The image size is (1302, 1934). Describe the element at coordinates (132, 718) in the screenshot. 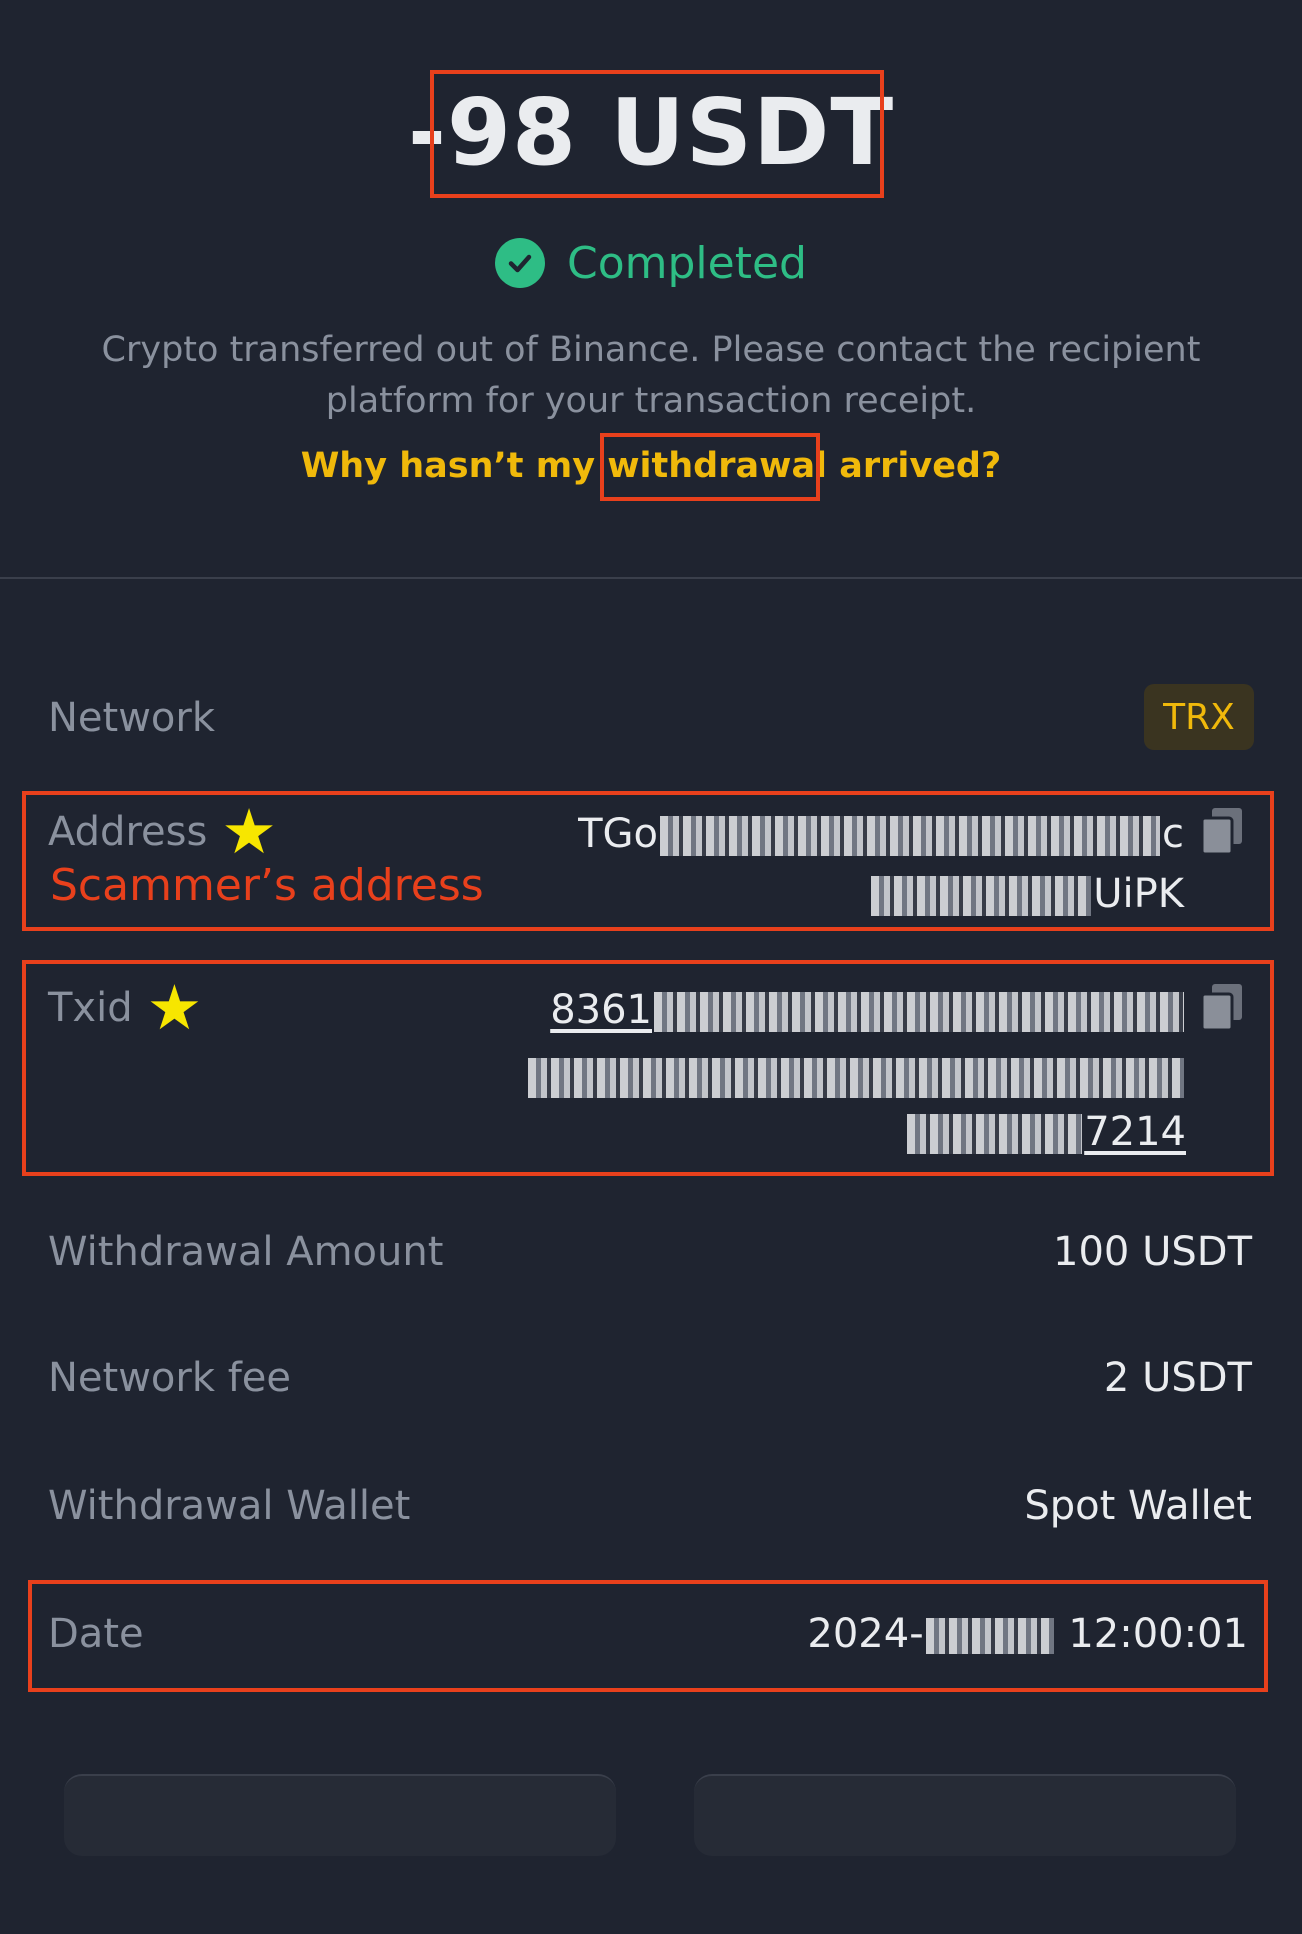

I see `network-label: Network` at that location.